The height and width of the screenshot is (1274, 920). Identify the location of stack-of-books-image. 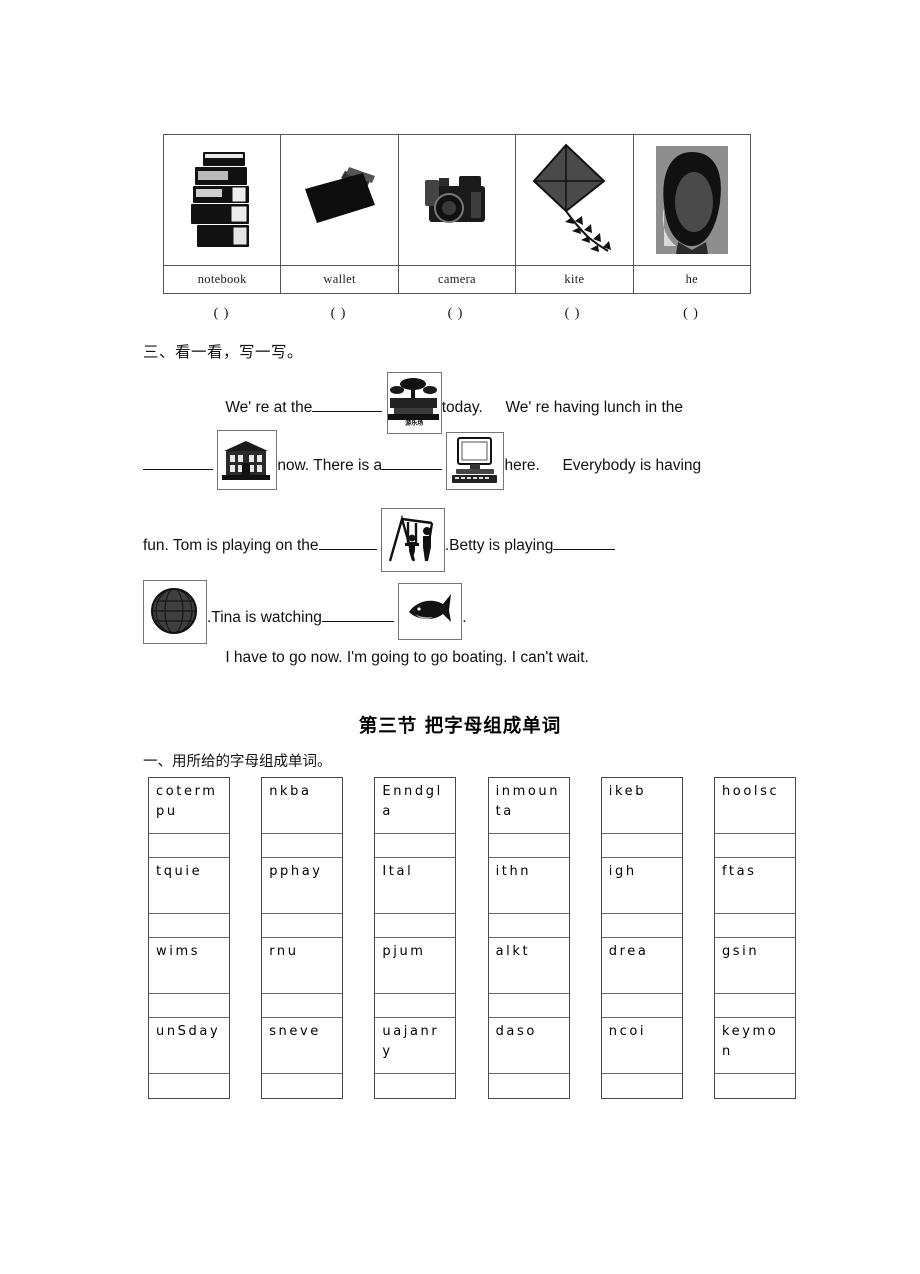
(220, 199).